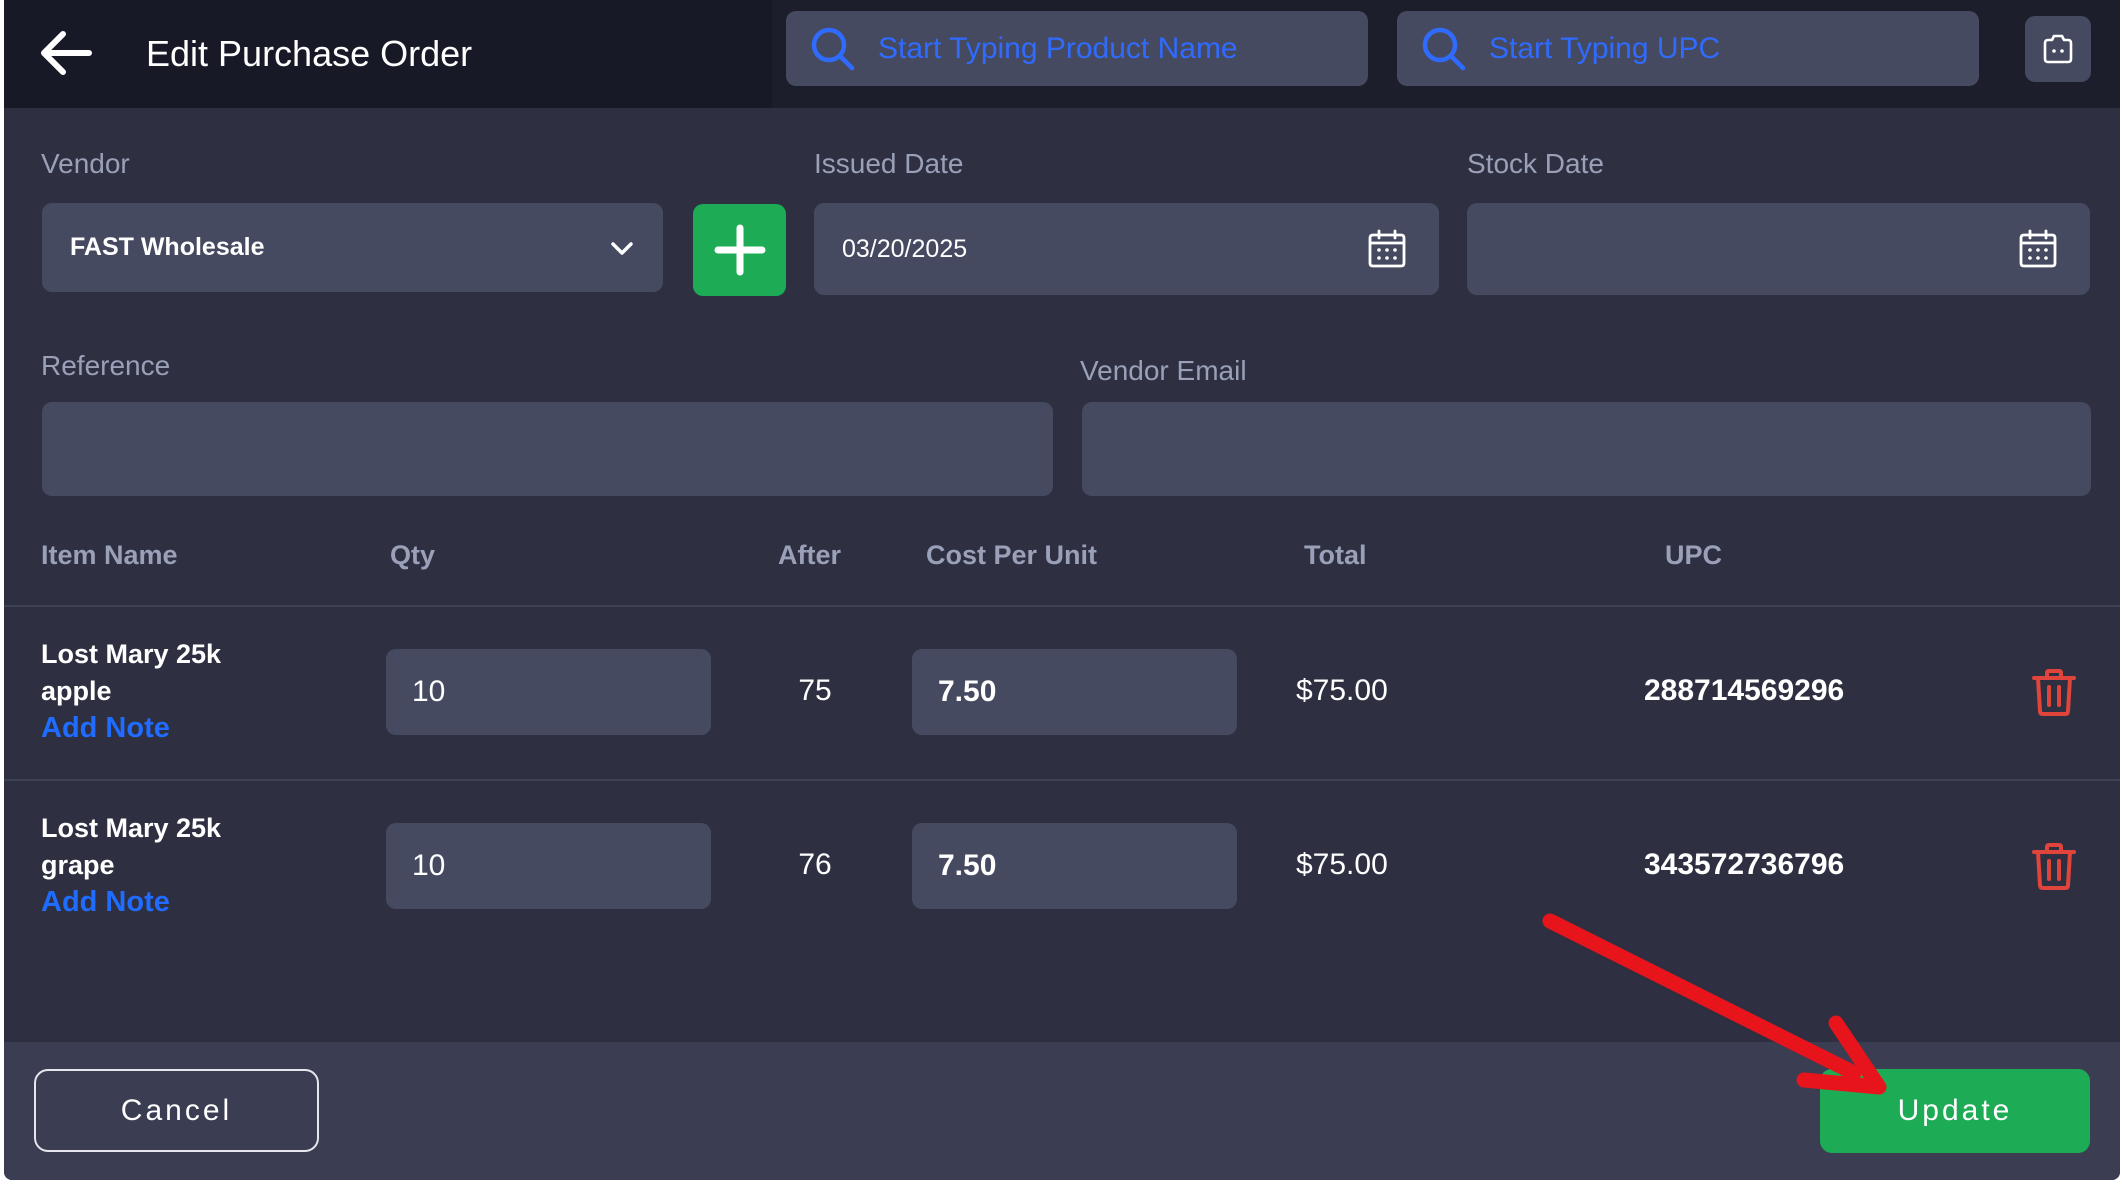 The height and width of the screenshot is (1184, 2122). Describe the element at coordinates (413, 555) in the screenshot. I see `column-header-qty: Qty` at that location.